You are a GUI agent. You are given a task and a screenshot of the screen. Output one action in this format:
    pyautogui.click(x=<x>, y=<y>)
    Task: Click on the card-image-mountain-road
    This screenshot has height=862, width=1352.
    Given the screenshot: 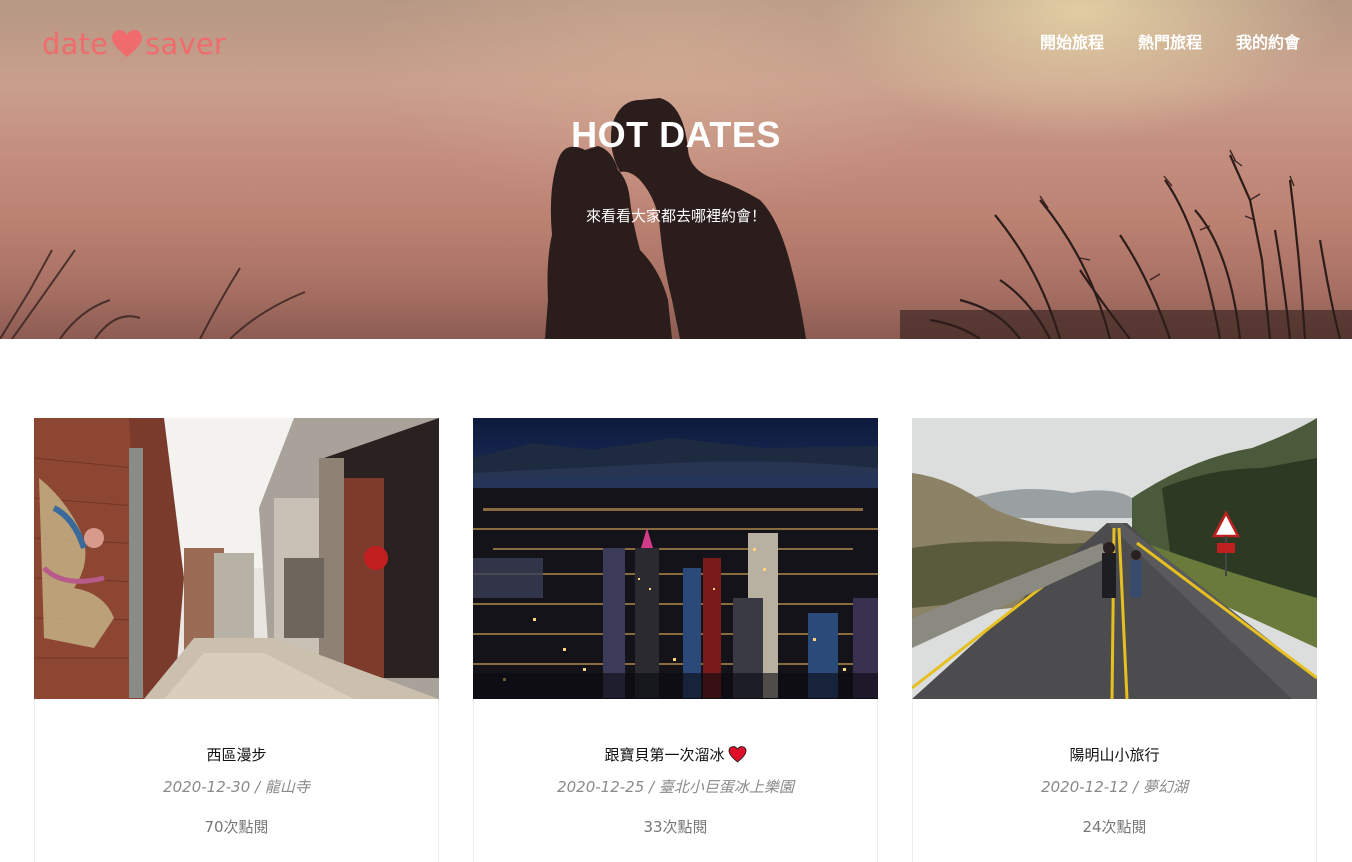 What is the action you would take?
    pyautogui.click(x=1114, y=558)
    